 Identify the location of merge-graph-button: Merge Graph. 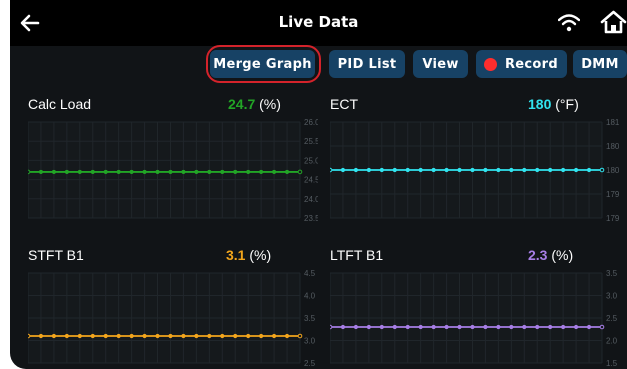
(262, 64).